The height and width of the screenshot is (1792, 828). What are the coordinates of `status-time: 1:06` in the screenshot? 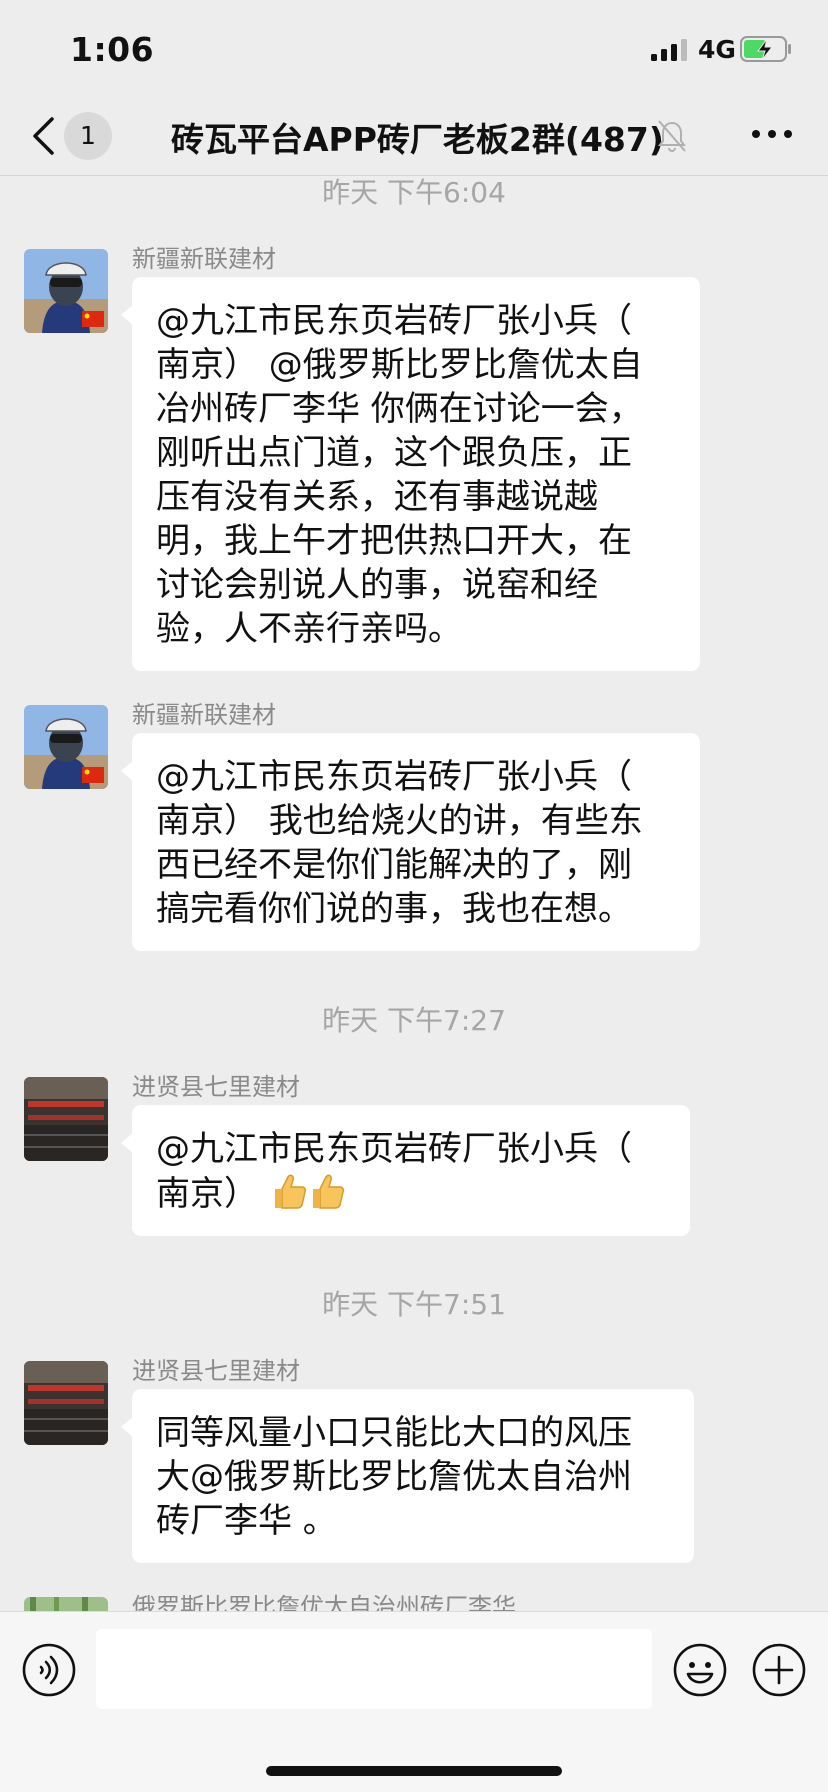 It's located at (112, 49).